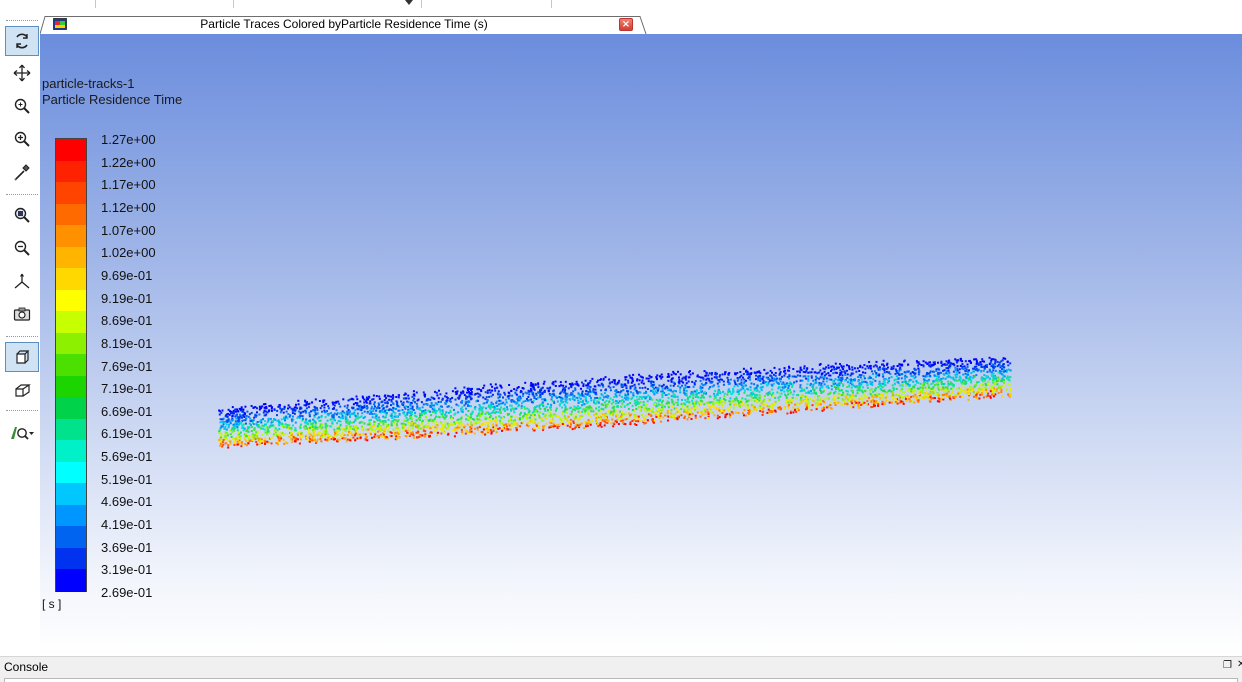  I want to click on display-options-button, so click(22, 433).